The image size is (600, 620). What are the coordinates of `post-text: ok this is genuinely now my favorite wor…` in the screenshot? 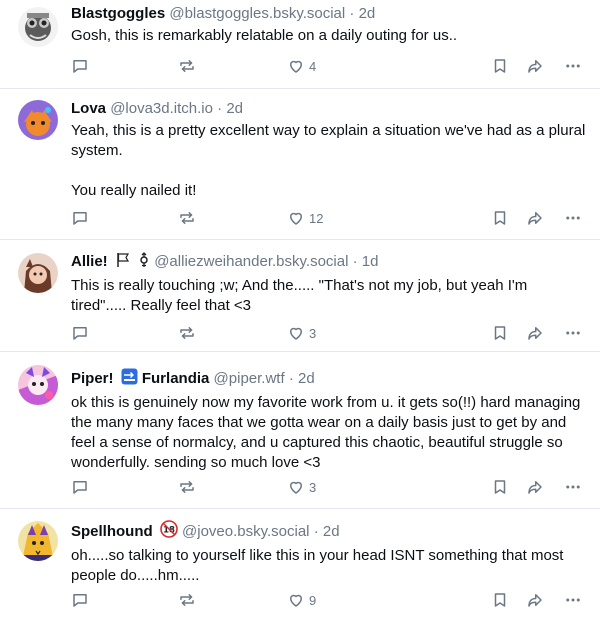 It's located at (328, 432).